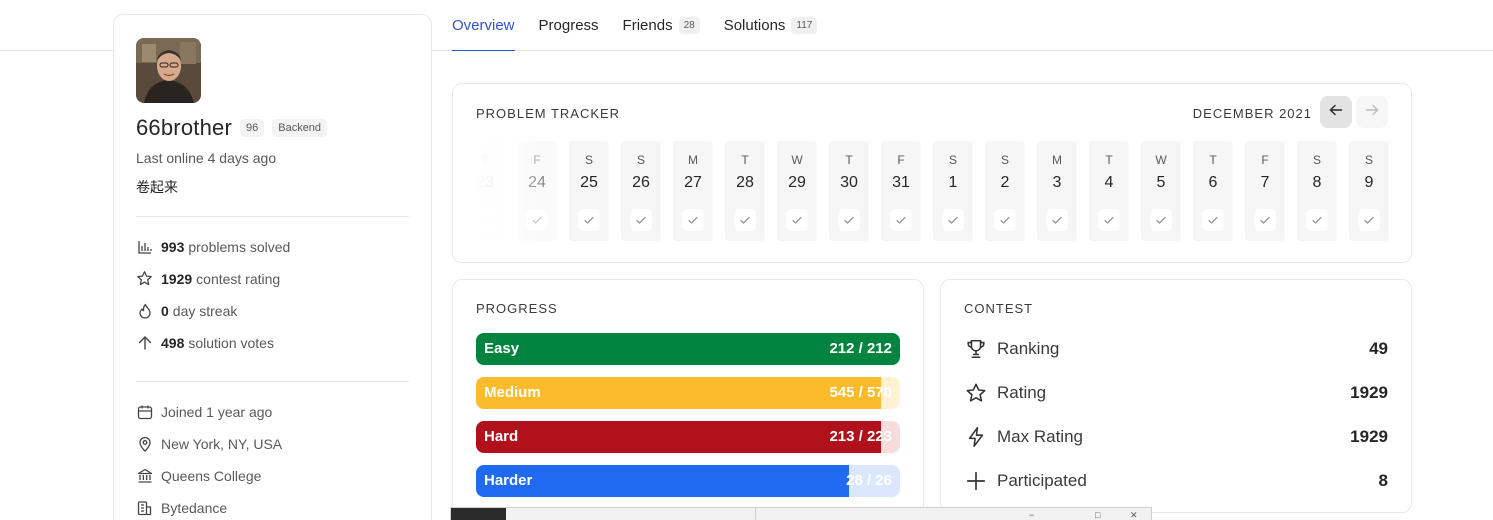  What do you see at coordinates (755, 514) in the screenshot?
I see `dock-separator` at bounding box center [755, 514].